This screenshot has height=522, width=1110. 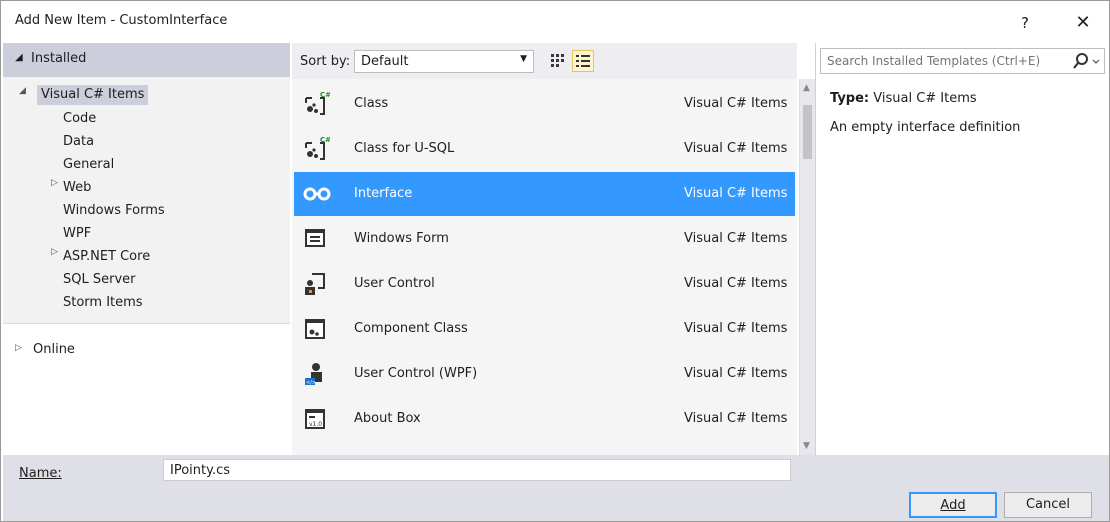 What do you see at coordinates (78, 142) in the screenshot?
I see `tree-node-data: Data` at bounding box center [78, 142].